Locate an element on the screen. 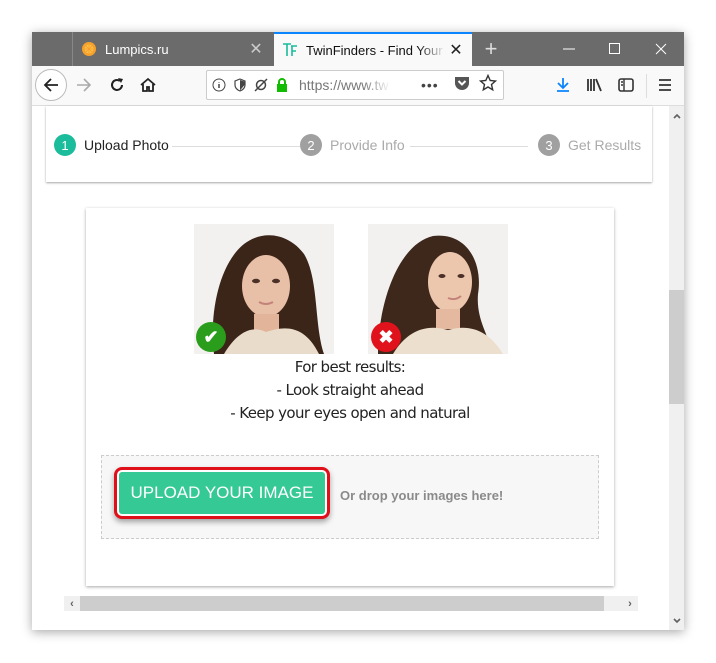  minimize-icon is located at coordinates (569, 49).